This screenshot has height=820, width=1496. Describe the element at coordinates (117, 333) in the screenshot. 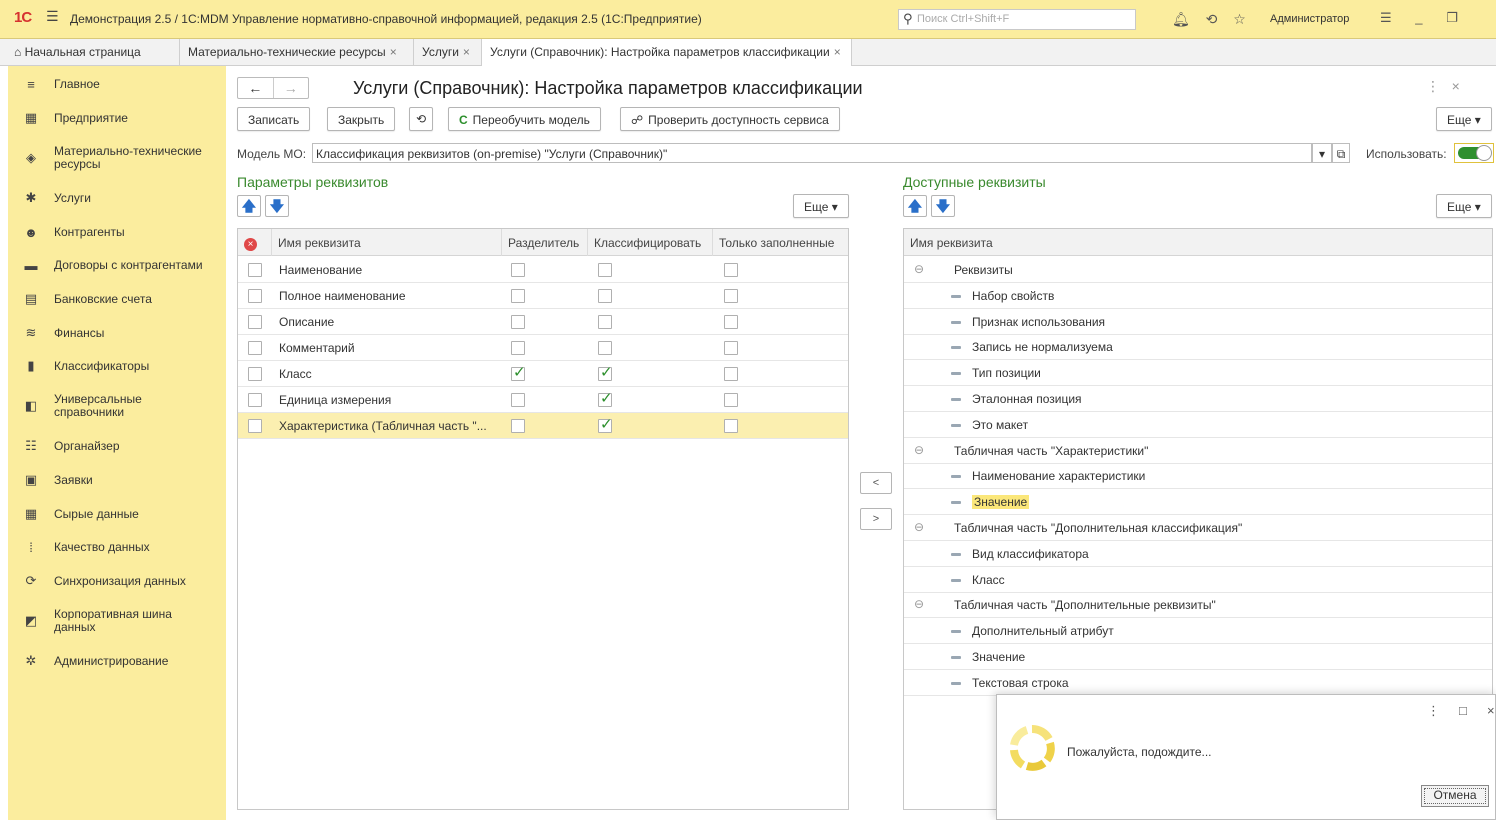

I see `sidebar-item-finance: ≋ Финансы` at that location.